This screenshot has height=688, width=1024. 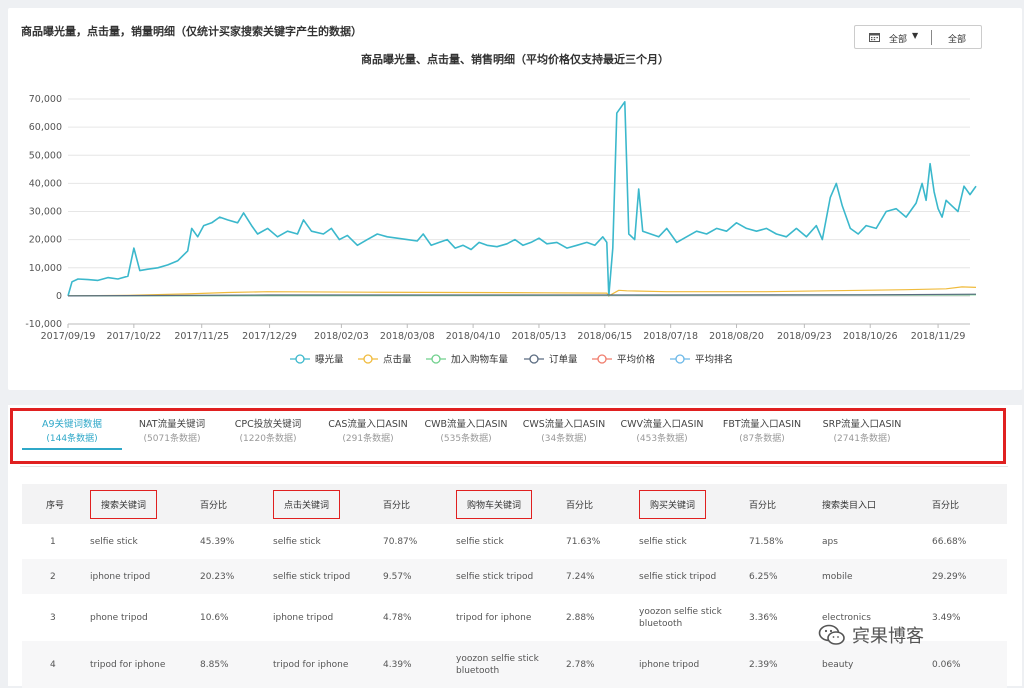 What do you see at coordinates (45, 268) in the screenshot?
I see `y-tick-label: 10,000` at bounding box center [45, 268].